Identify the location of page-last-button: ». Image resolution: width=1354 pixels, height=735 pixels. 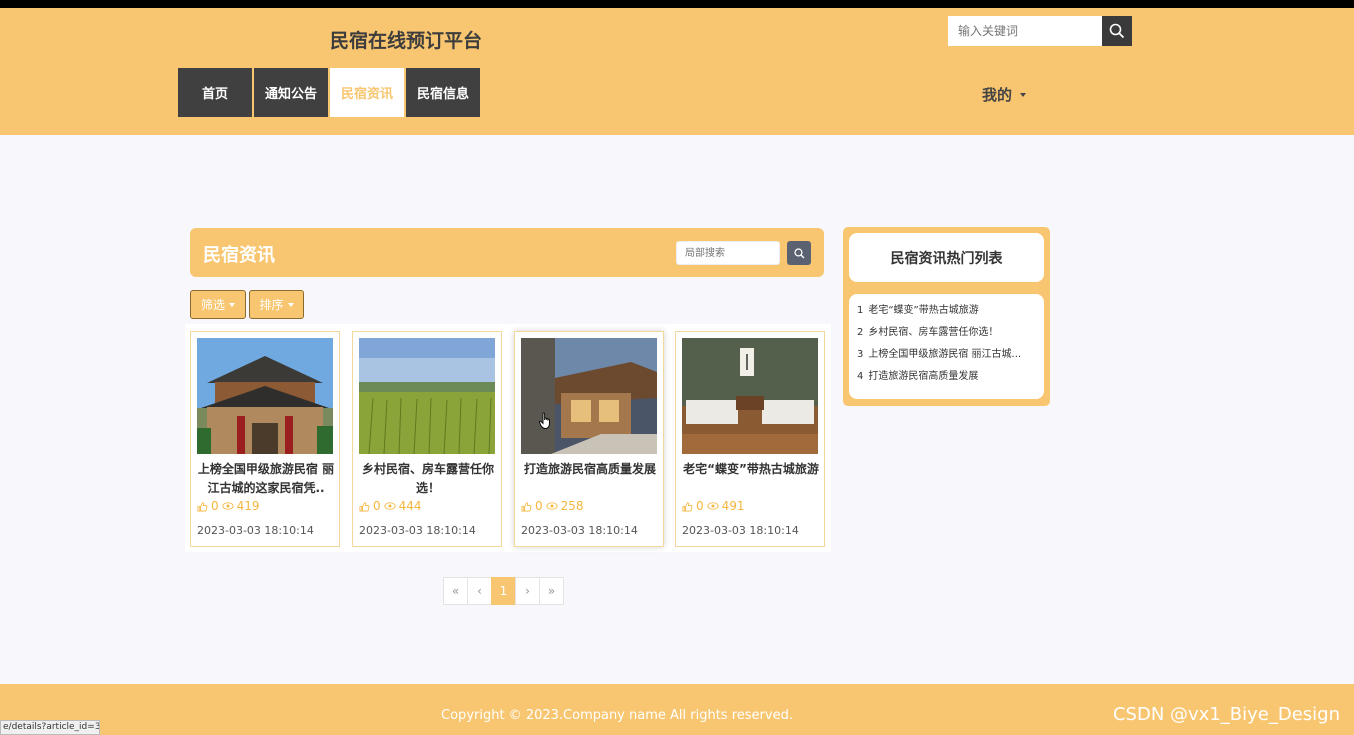
(551, 591).